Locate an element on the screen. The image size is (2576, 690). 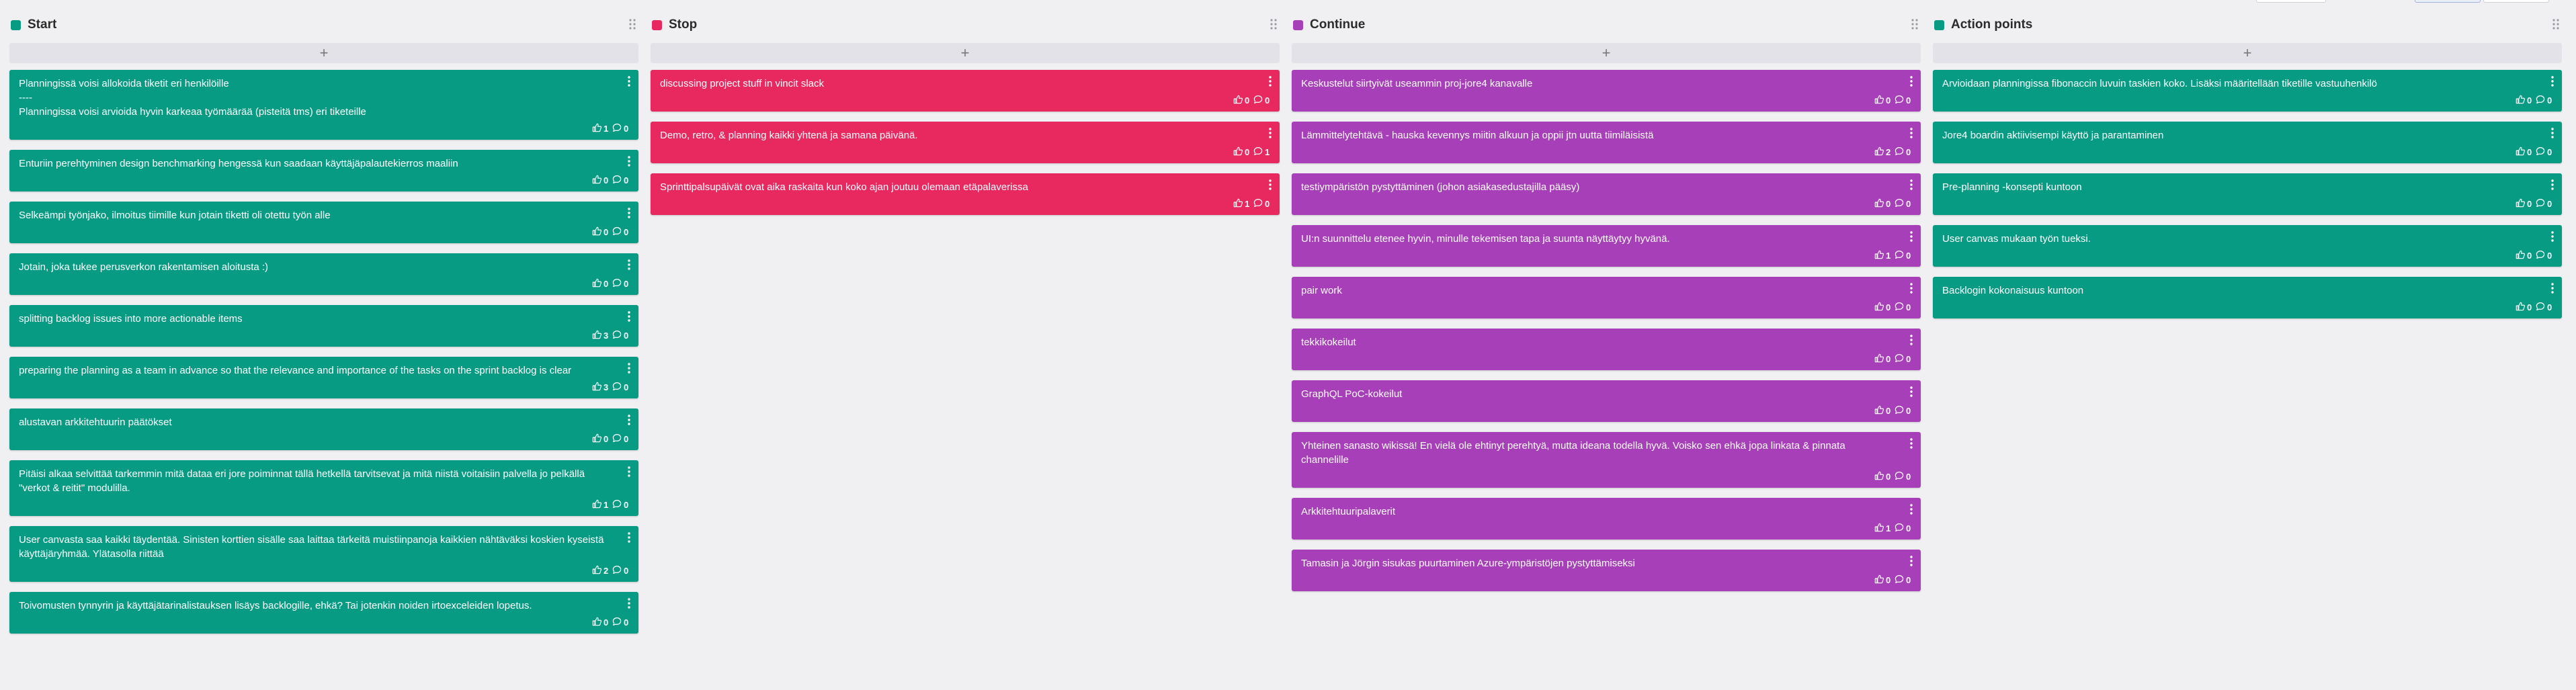
retro-card: User canvas mukaan työn tueksi. 0 0 is located at coordinates (2247, 246).